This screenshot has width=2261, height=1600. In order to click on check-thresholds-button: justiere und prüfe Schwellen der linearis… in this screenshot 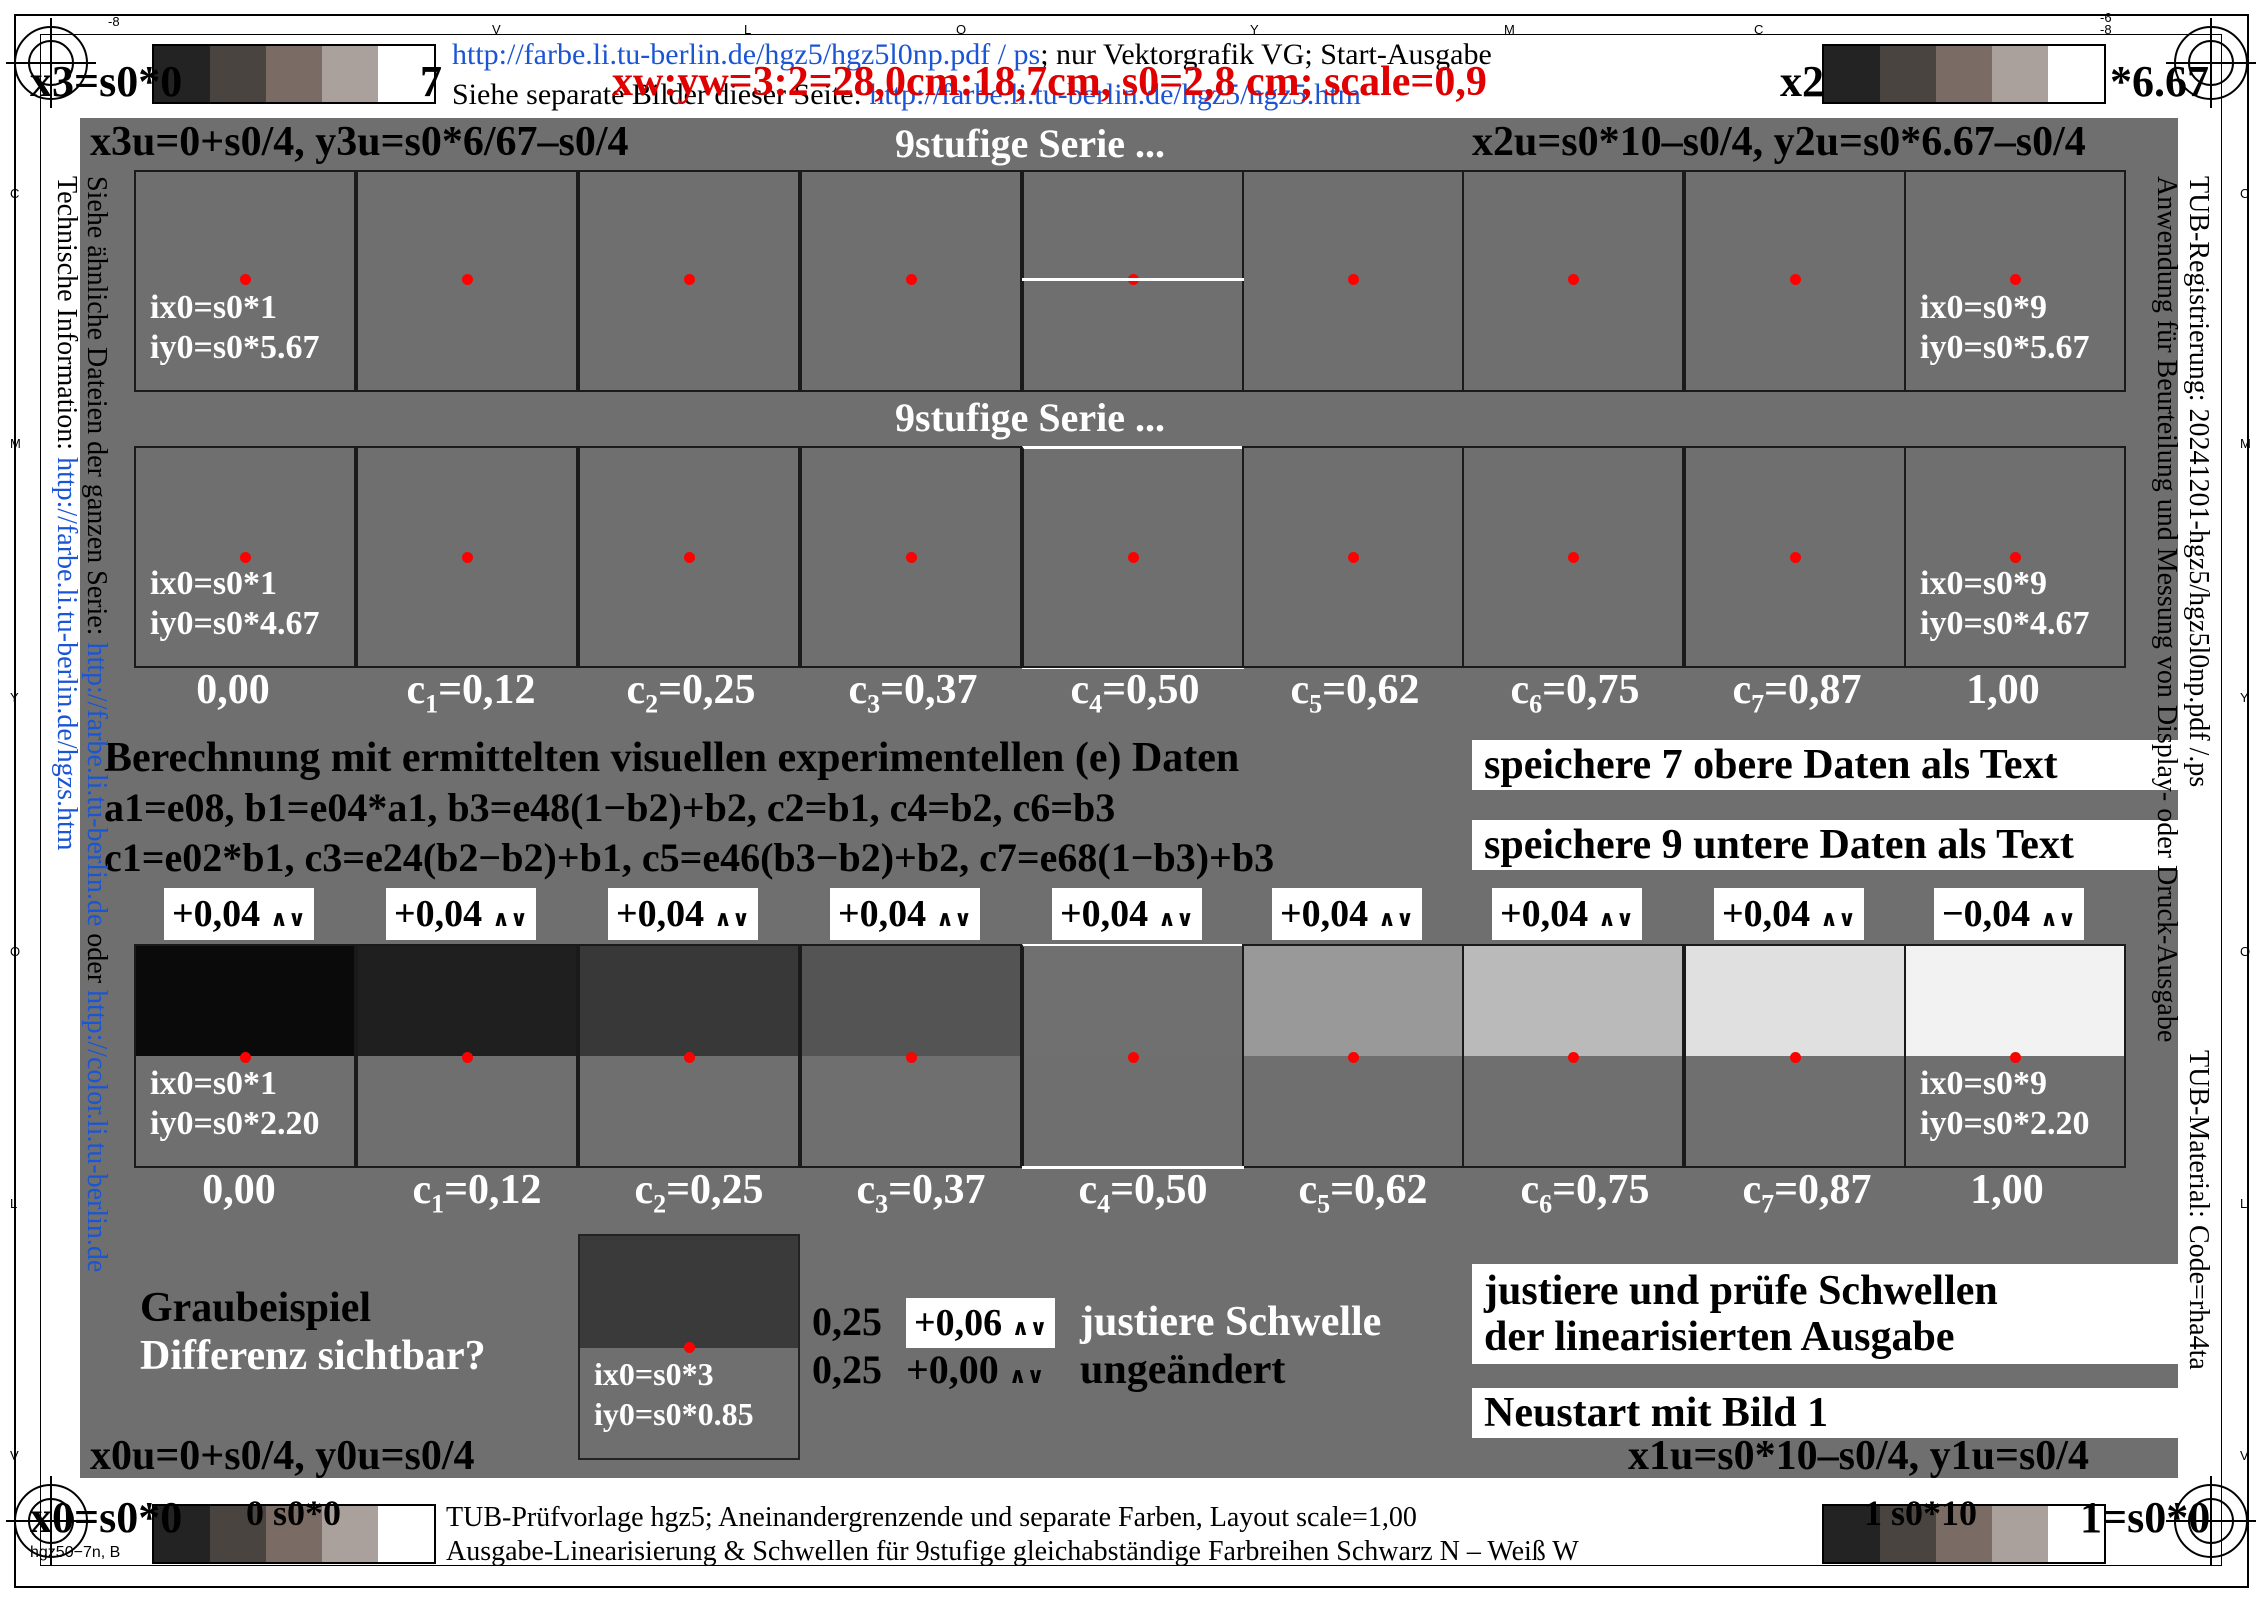, I will do `click(1829, 1314)`.